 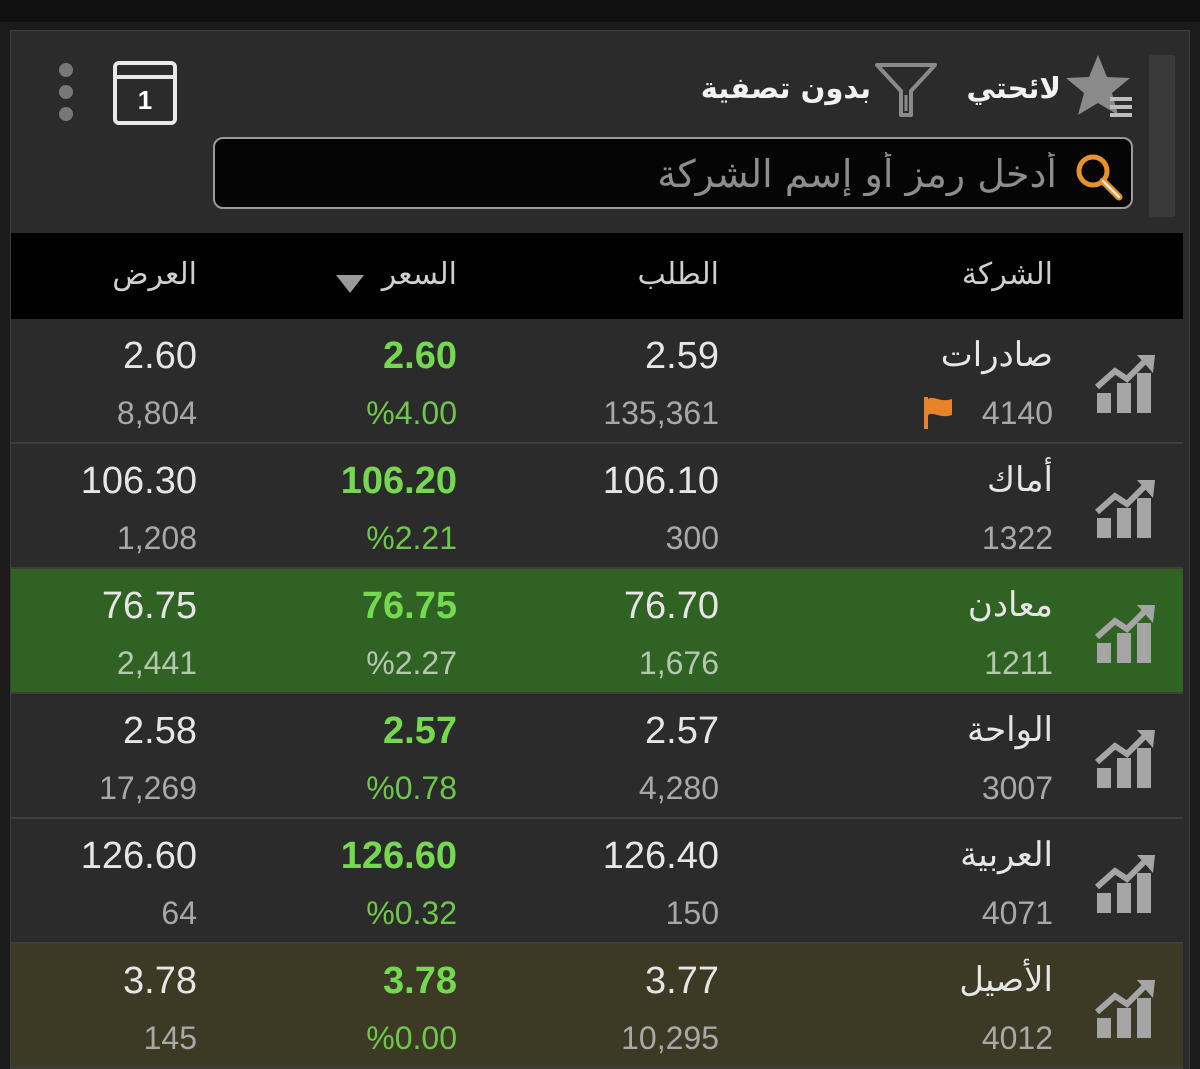 I want to click on change-percent: %0.32, so click(x=411, y=913).